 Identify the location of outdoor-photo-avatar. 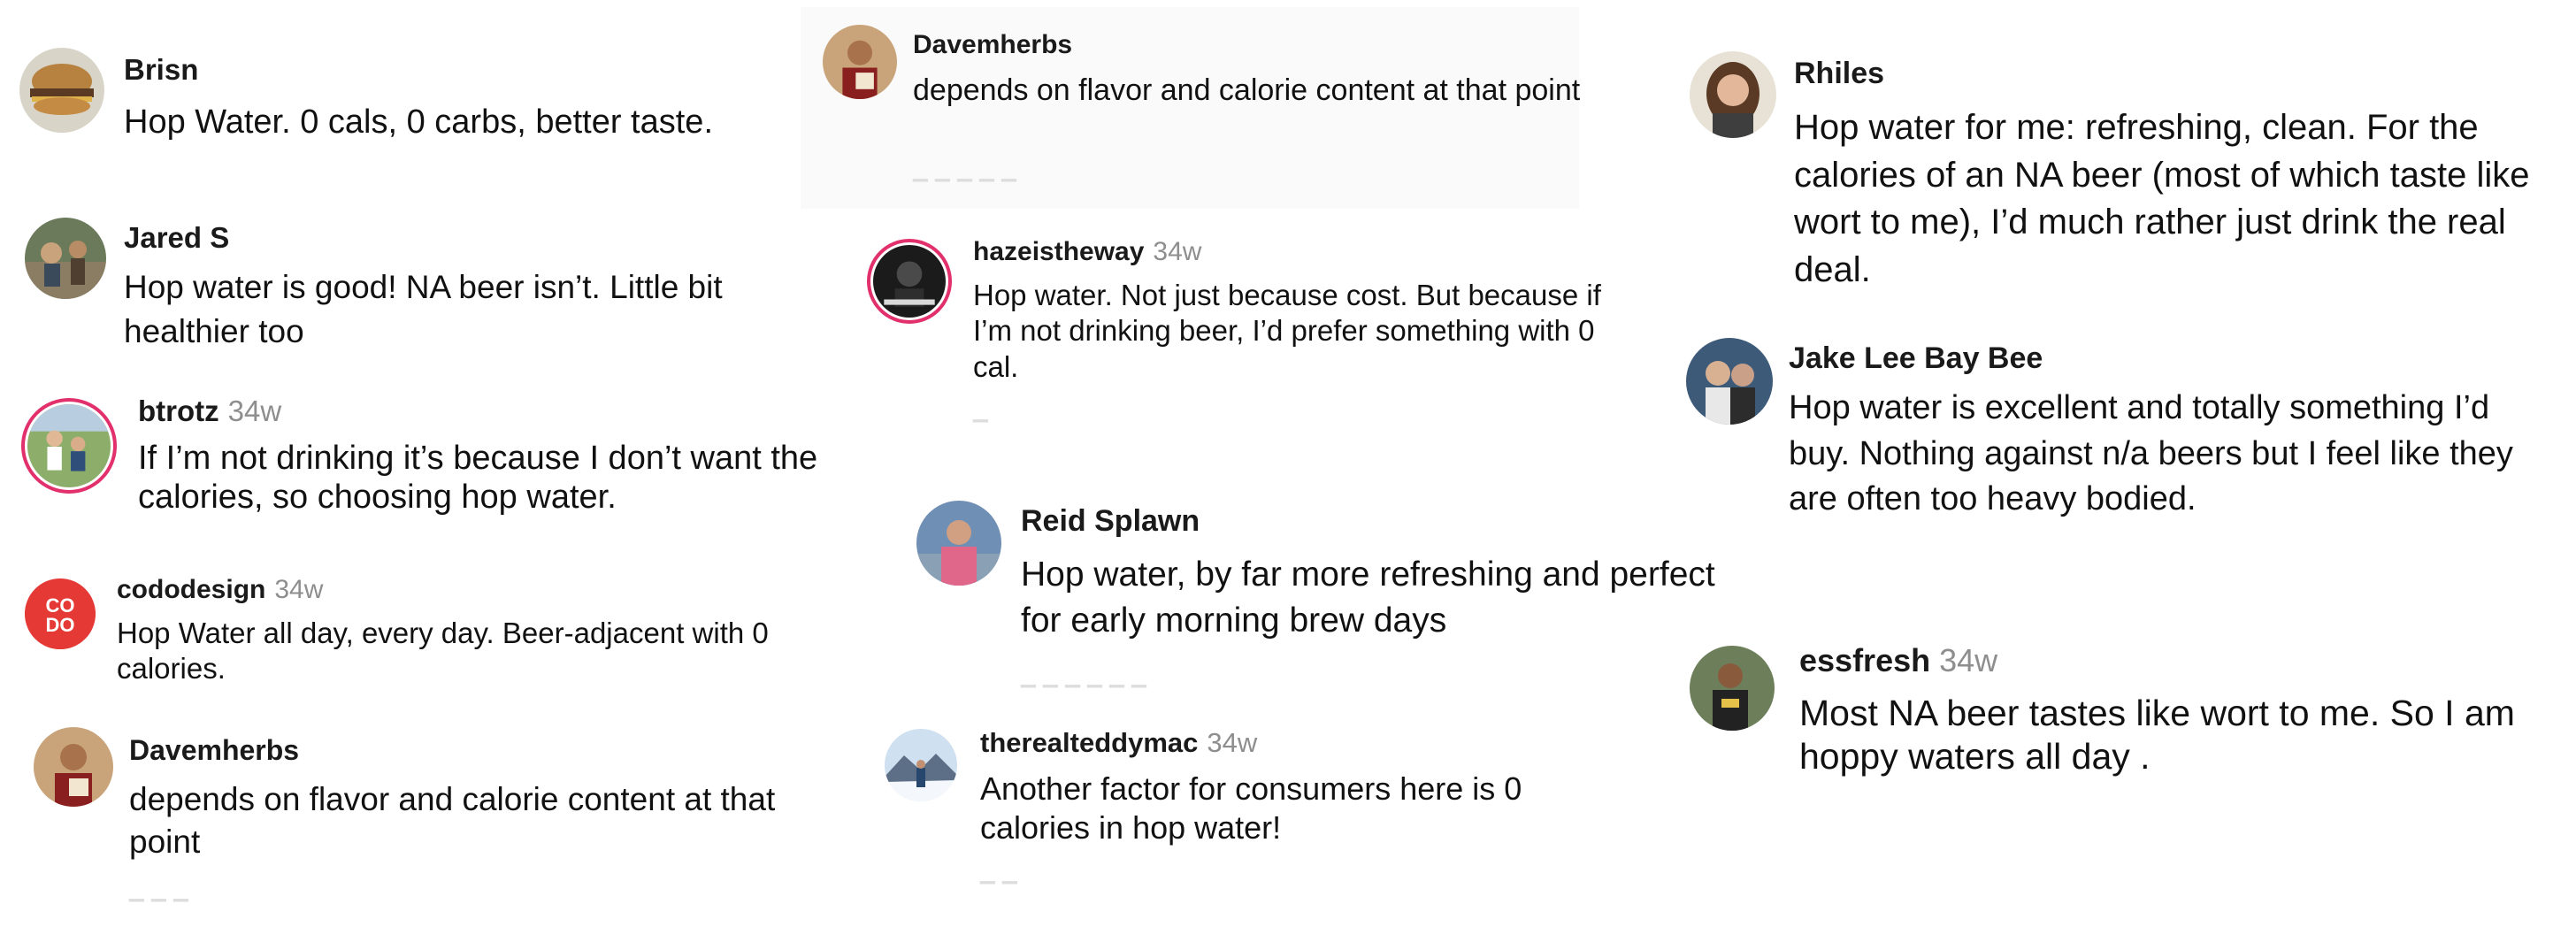
(65, 258).